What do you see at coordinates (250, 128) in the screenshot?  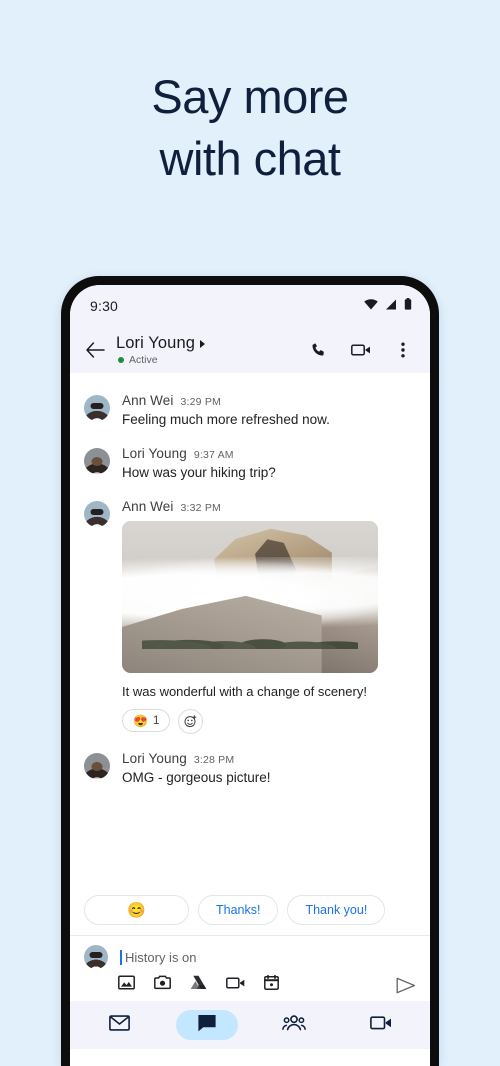 I see `page-title: Say more with chat` at bounding box center [250, 128].